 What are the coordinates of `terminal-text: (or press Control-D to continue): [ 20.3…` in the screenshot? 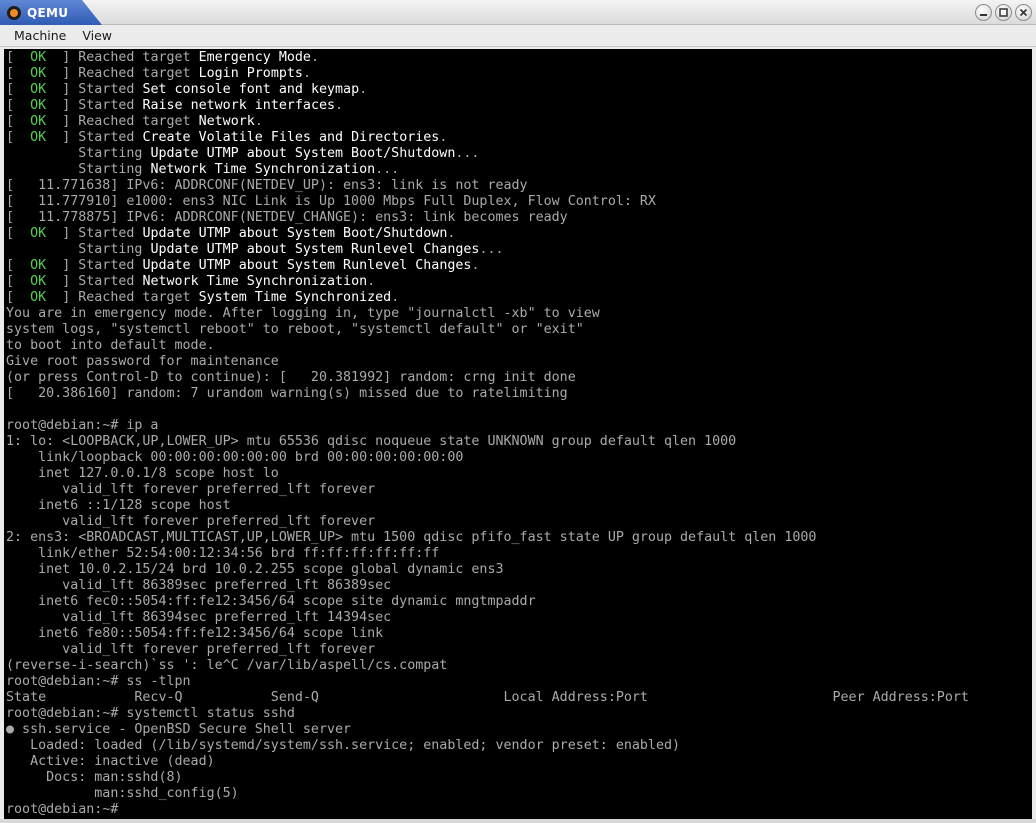 It's located at (291, 377).